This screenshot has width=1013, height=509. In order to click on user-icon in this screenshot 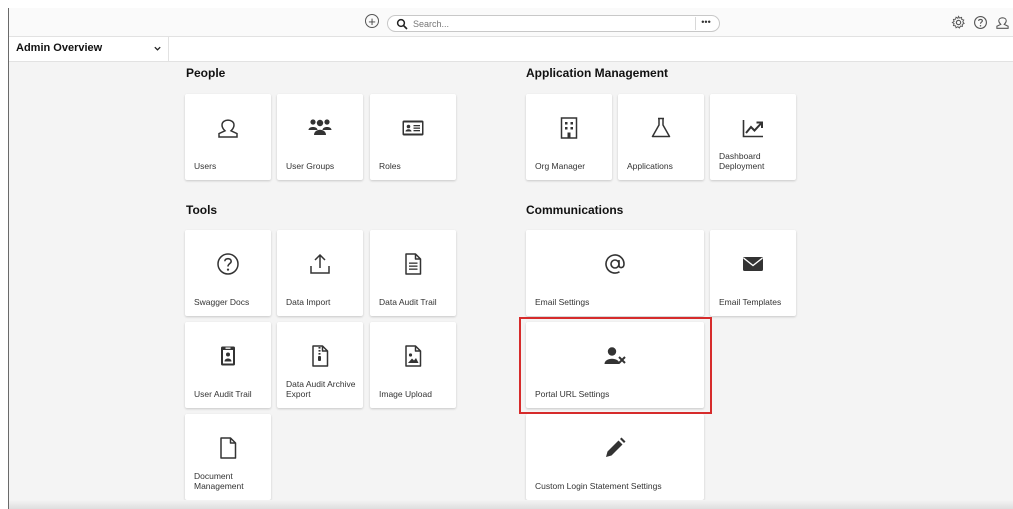, I will do `click(228, 128)`.